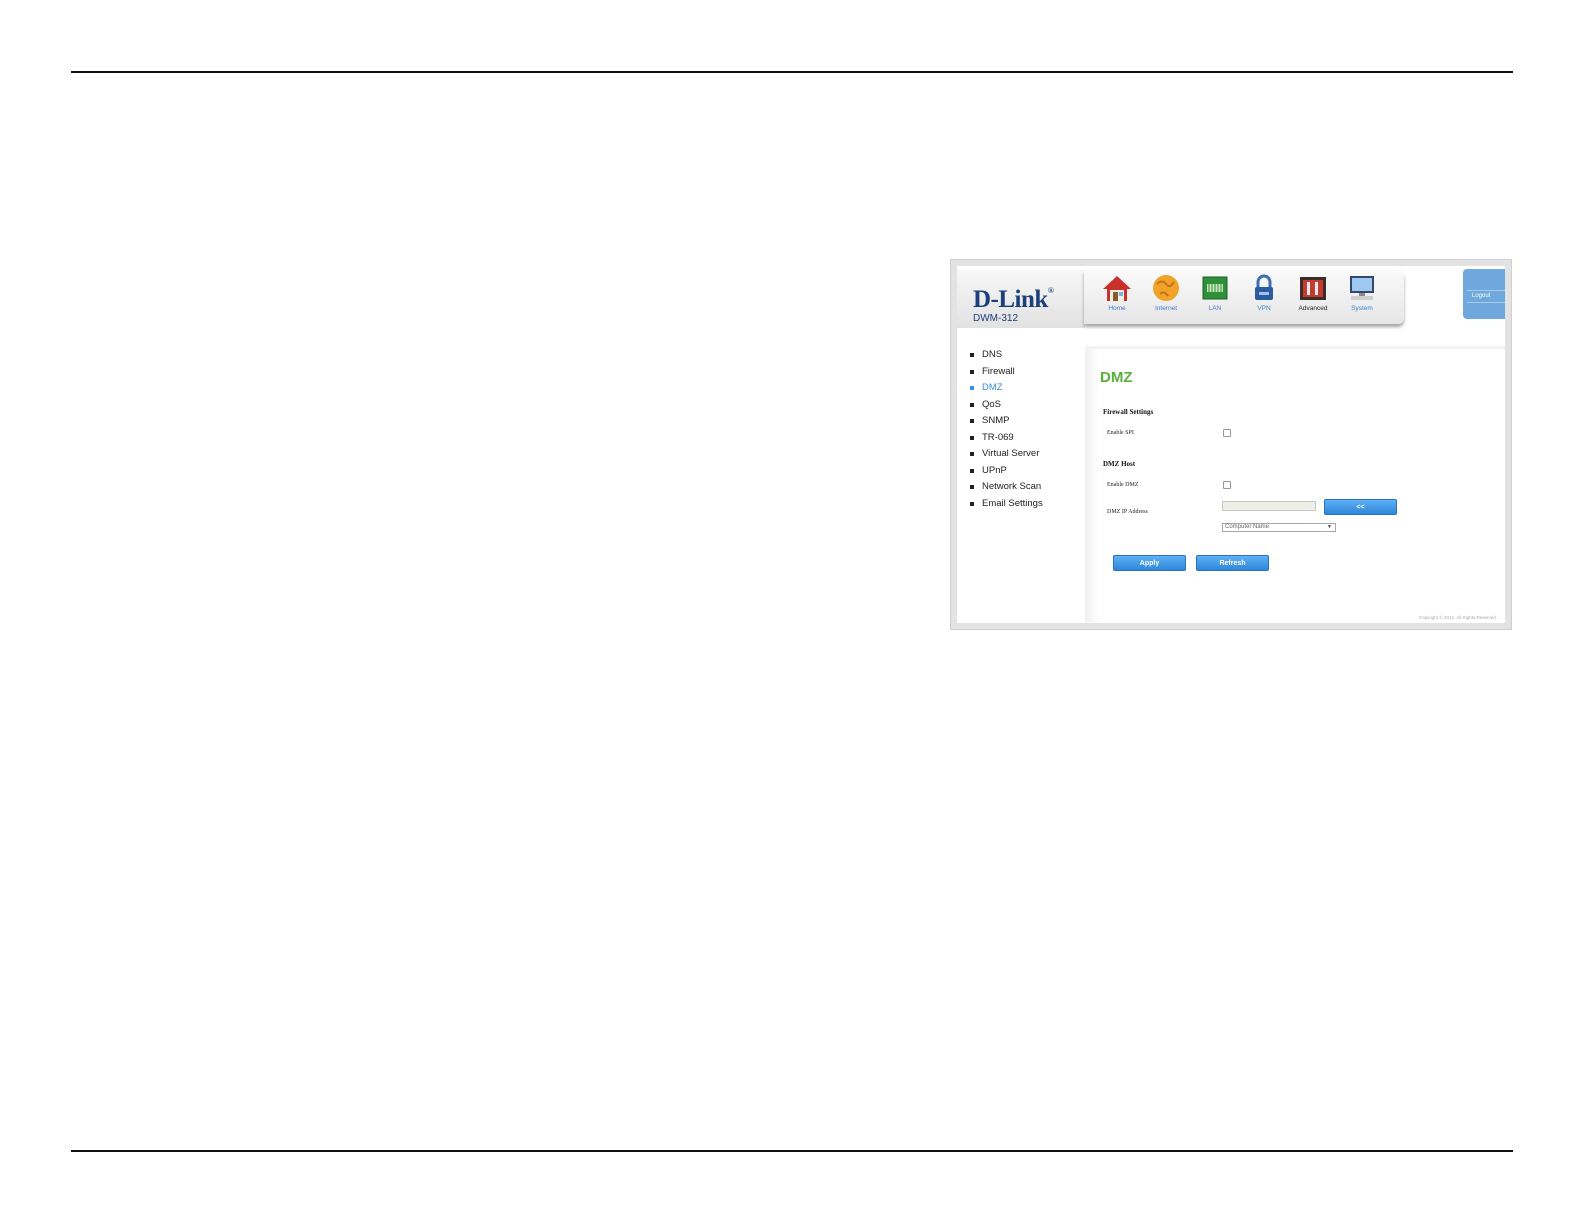 The width and height of the screenshot is (1585, 1225). Describe the element at coordinates (1123, 485) in the screenshot. I see `enable-dmz-label: Enable DMZ` at that location.